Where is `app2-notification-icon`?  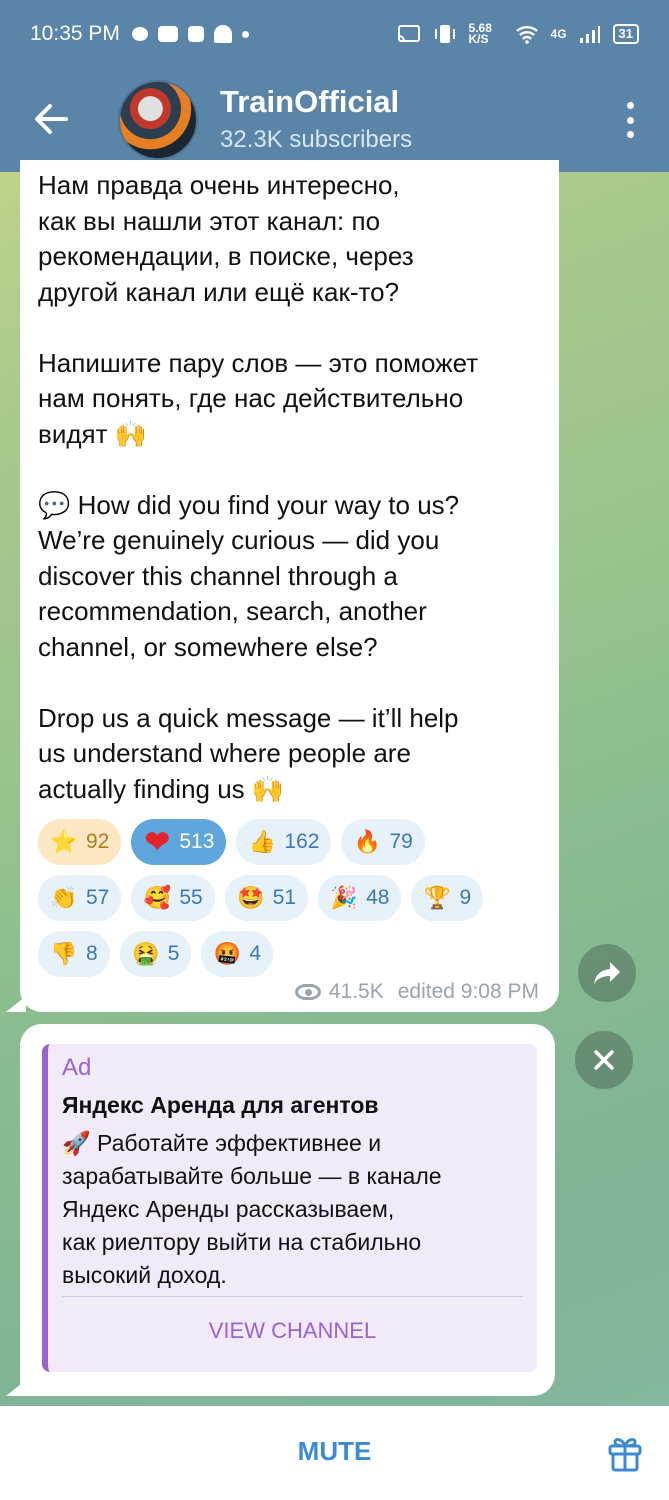
app2-notification-icon is located at coordinates (195, 34).